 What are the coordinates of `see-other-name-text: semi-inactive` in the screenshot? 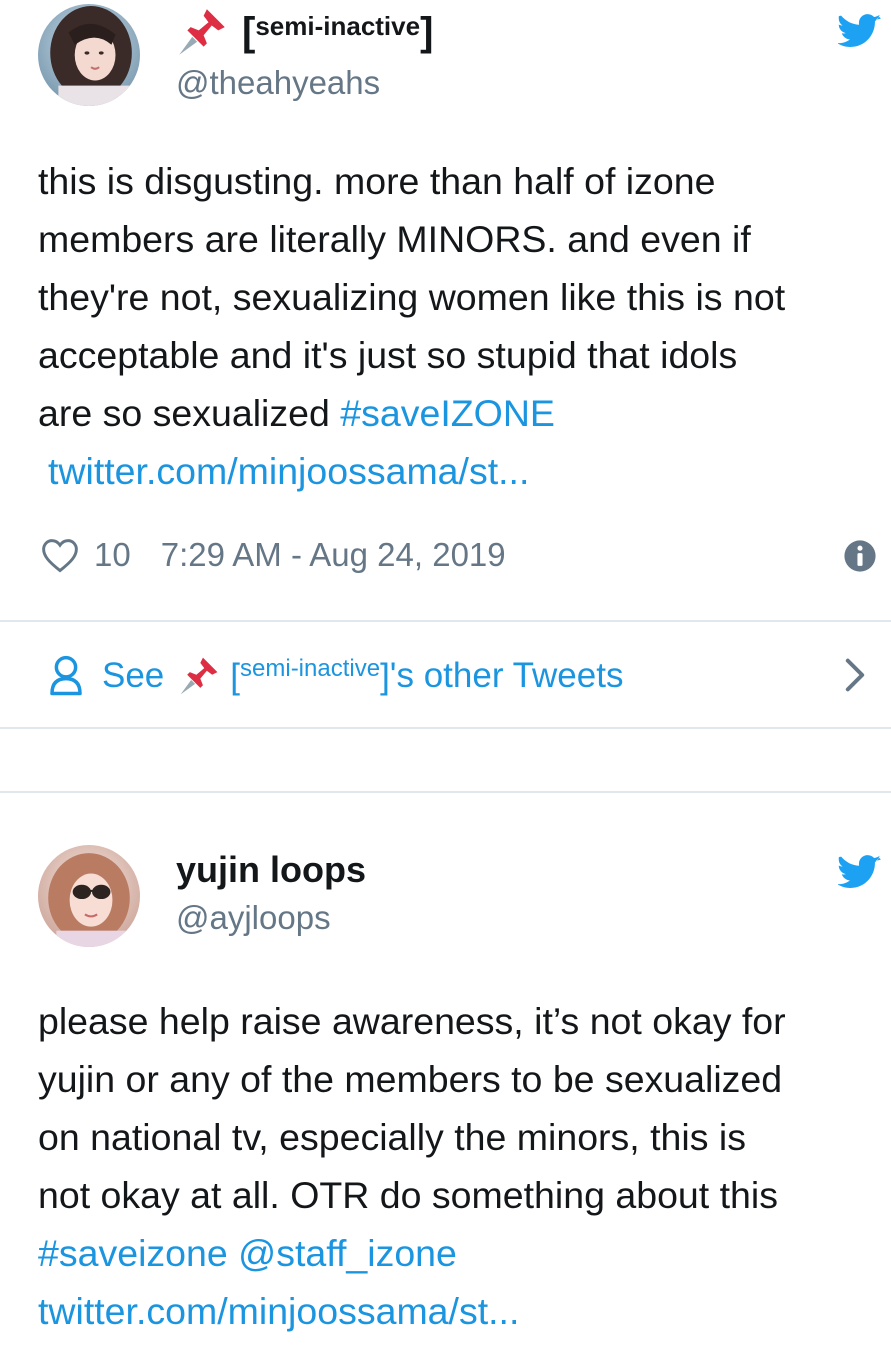 It's located at (310, 668).